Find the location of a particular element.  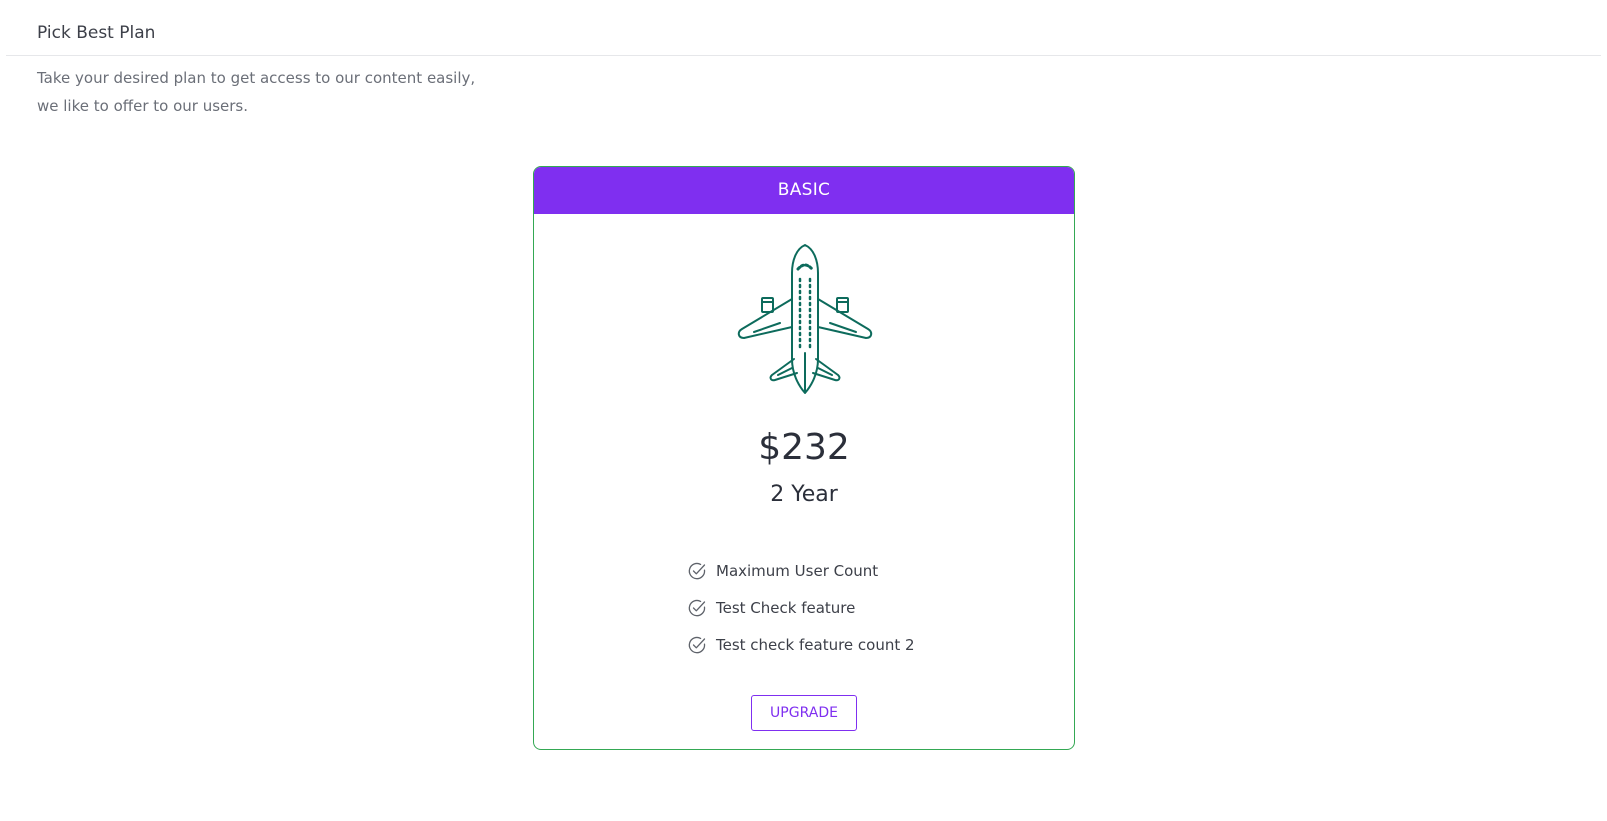

feature-label: Test Check feature is located at coordinates (786, 607).